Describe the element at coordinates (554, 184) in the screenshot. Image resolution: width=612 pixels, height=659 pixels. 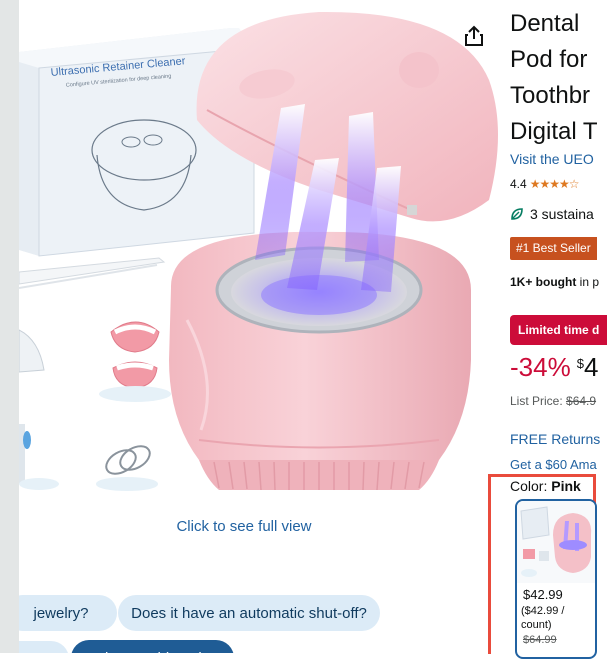
I see `star-rating-icon: ★★★★☆` at that location.